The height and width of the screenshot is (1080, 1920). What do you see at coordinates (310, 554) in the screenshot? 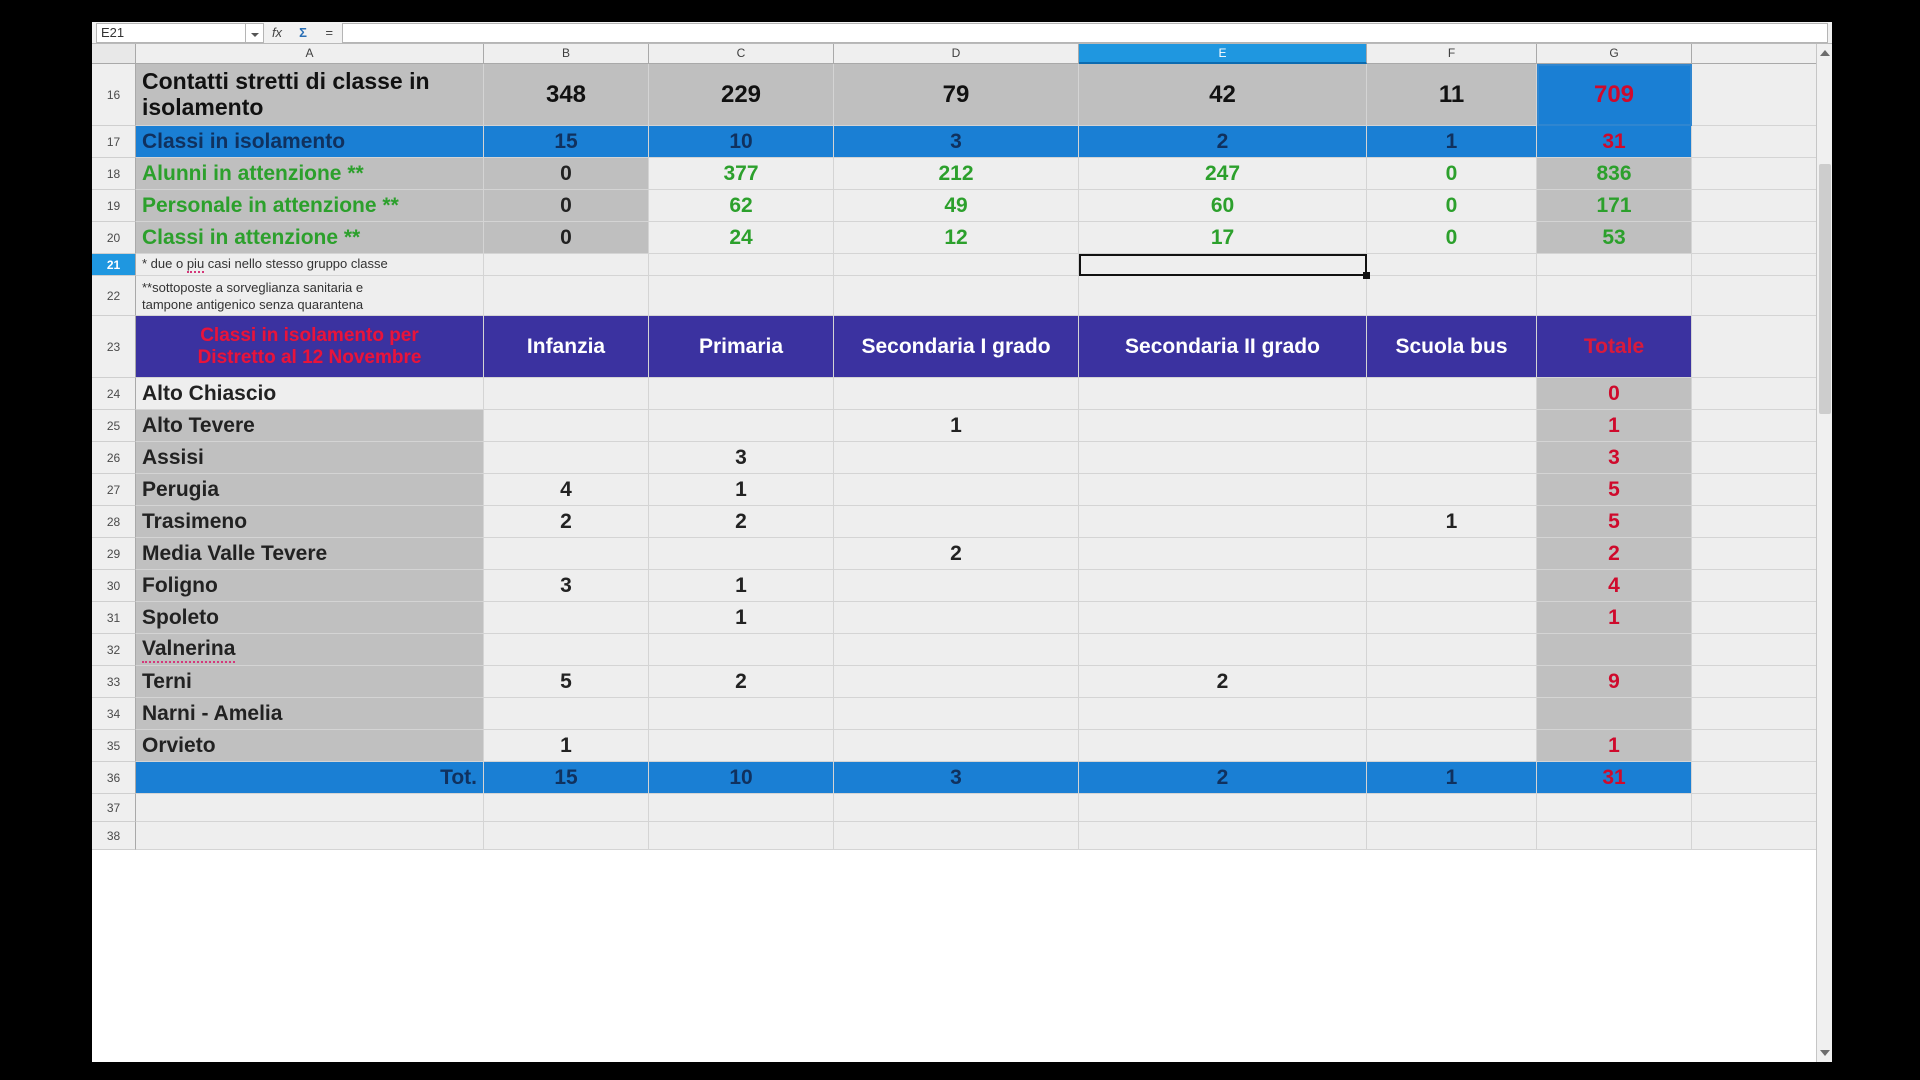
I see `district-name: Media Valle Tevere` at bounding box center [310, 554].